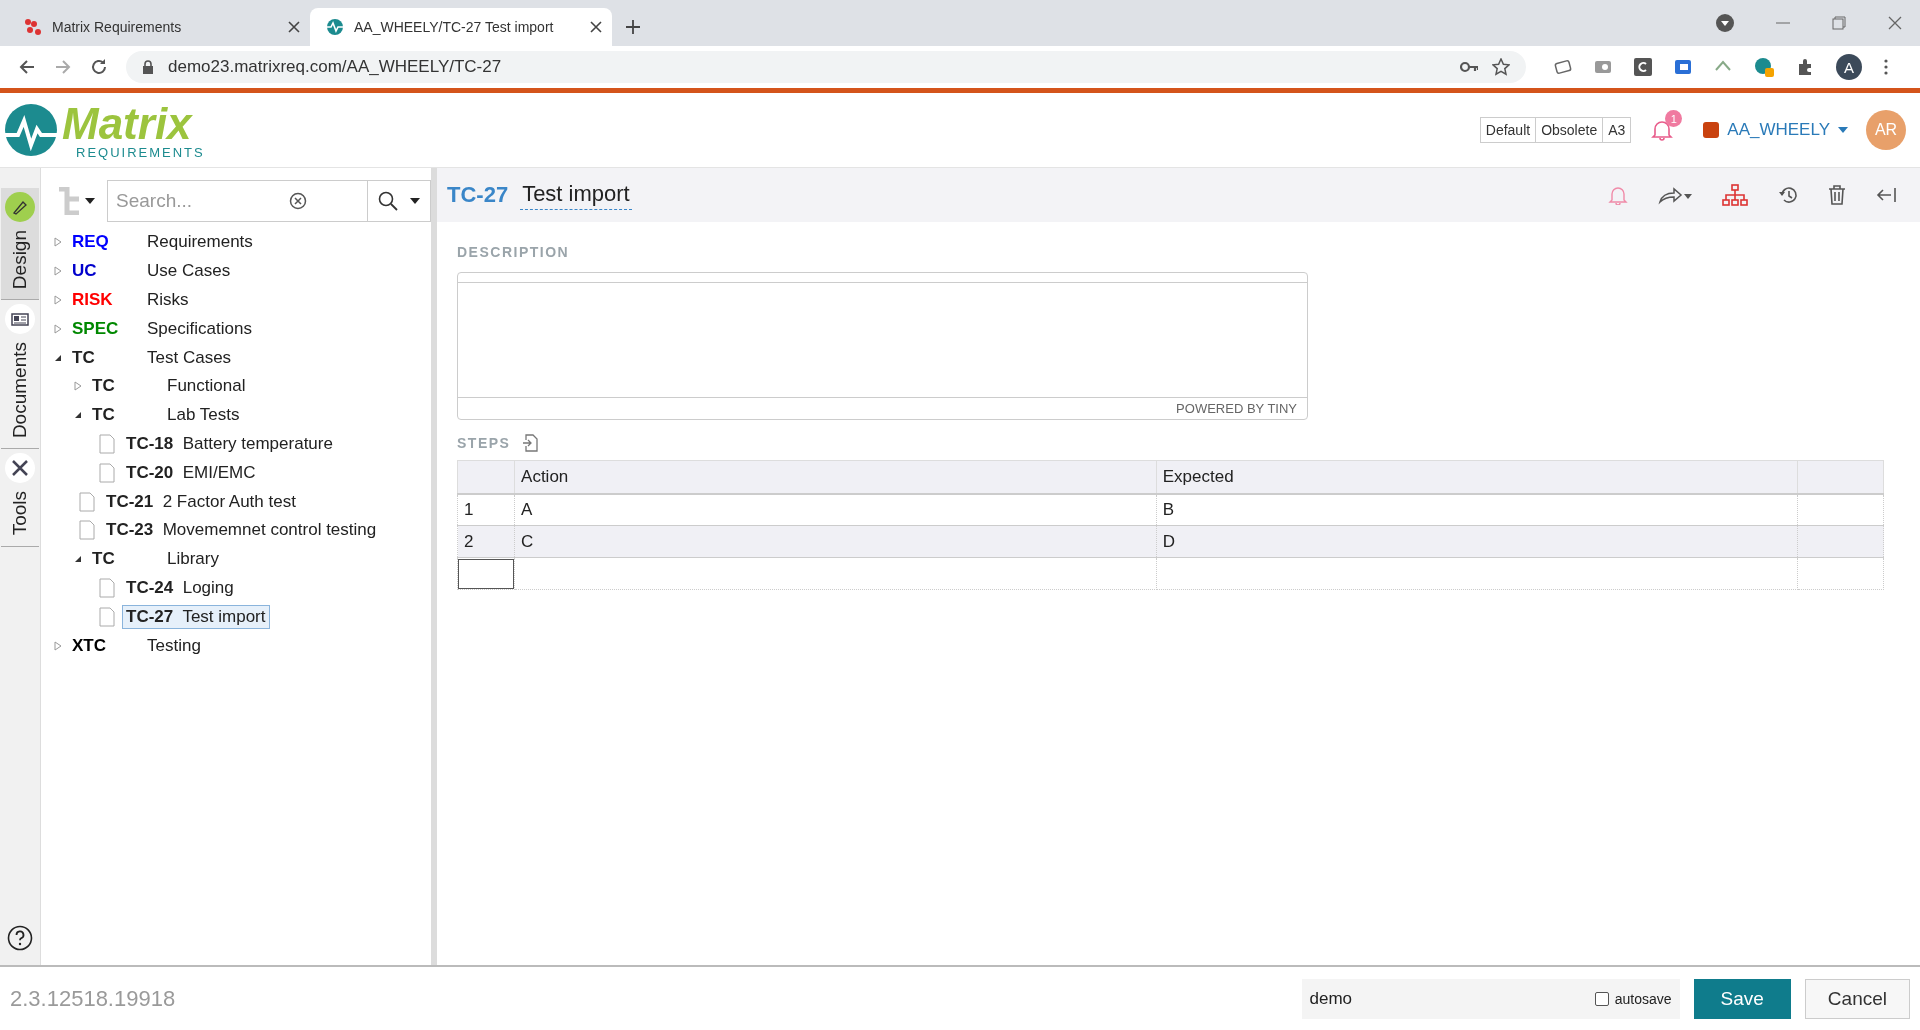 The width and height of the screenshot is (1920, 1030). Describe the element at coordinates (1839, 23) in the screenshot. I see `restore-icon` at that location.